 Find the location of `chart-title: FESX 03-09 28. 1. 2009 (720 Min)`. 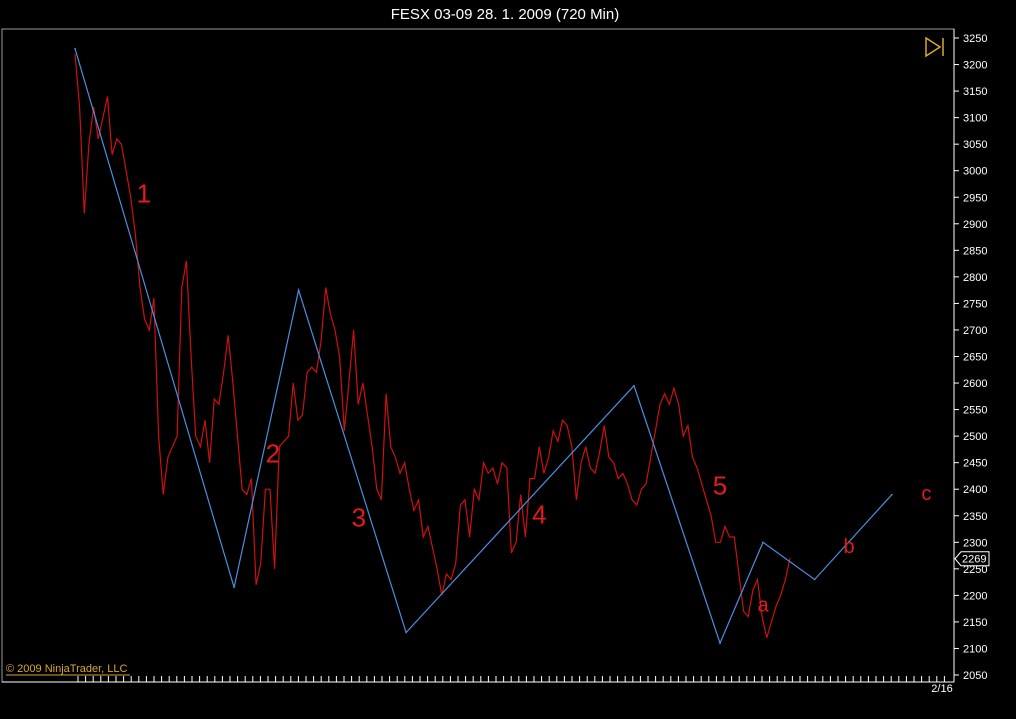

chart-title: FESX 03-09 28. 1. 2009 (720 Min) is located at coordinates (505, 14).